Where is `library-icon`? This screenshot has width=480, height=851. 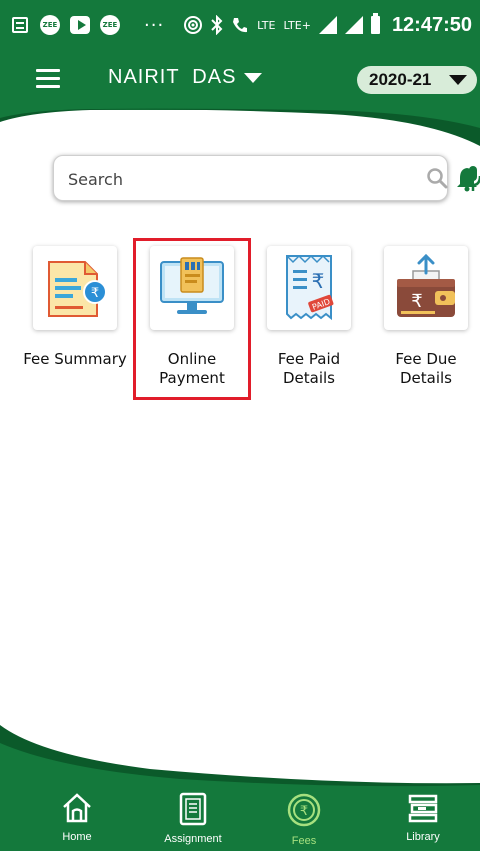 library-icon is located at coordinates (423, 808).